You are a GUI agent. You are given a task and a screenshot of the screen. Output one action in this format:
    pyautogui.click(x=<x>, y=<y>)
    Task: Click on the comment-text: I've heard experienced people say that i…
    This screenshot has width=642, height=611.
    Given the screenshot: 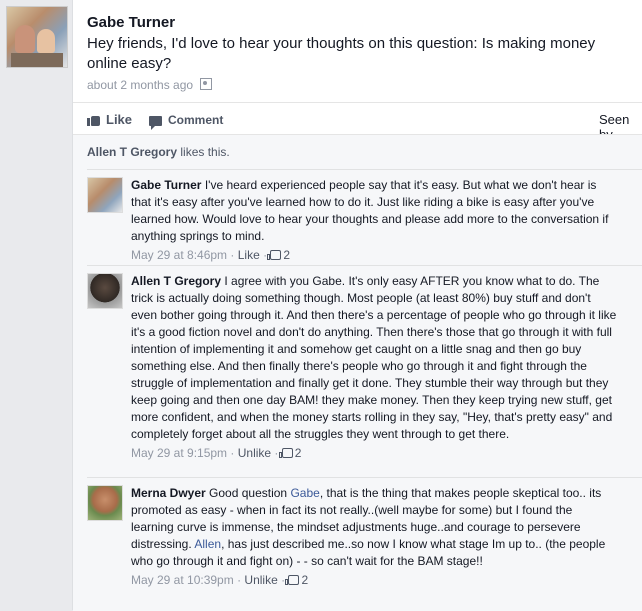 What is the action you would take?
    pyautogui.click(x=370, y=210)
    